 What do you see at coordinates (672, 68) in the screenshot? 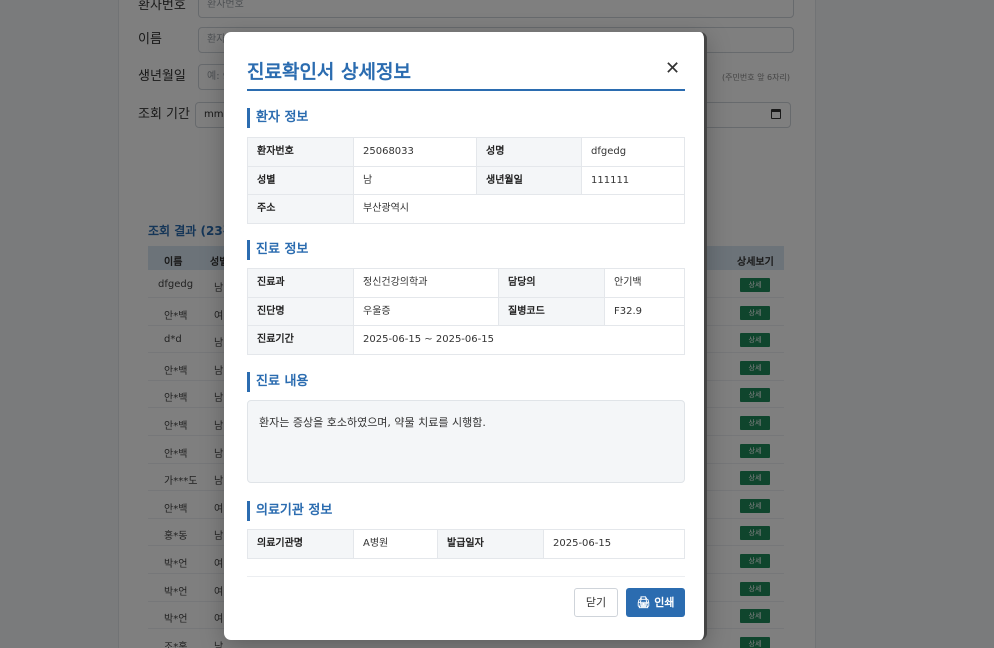
I see `close-icon: ✕` at bounding box center [672, 68].